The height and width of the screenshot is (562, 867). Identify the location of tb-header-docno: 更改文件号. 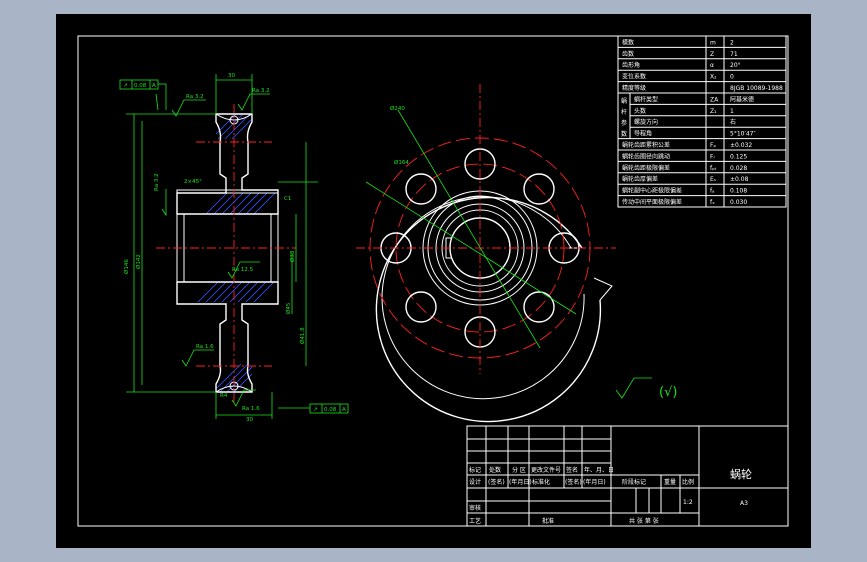
(546, 470).